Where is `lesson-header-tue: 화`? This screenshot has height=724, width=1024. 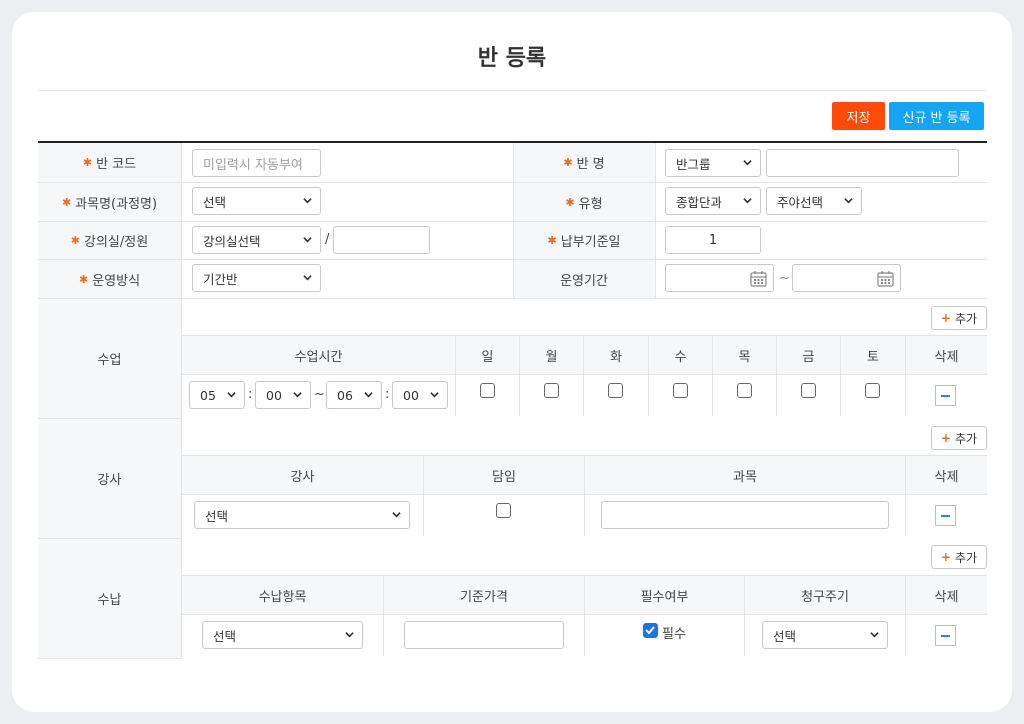 lesson-header-tue: 화 is located at coordinates (616, 355).